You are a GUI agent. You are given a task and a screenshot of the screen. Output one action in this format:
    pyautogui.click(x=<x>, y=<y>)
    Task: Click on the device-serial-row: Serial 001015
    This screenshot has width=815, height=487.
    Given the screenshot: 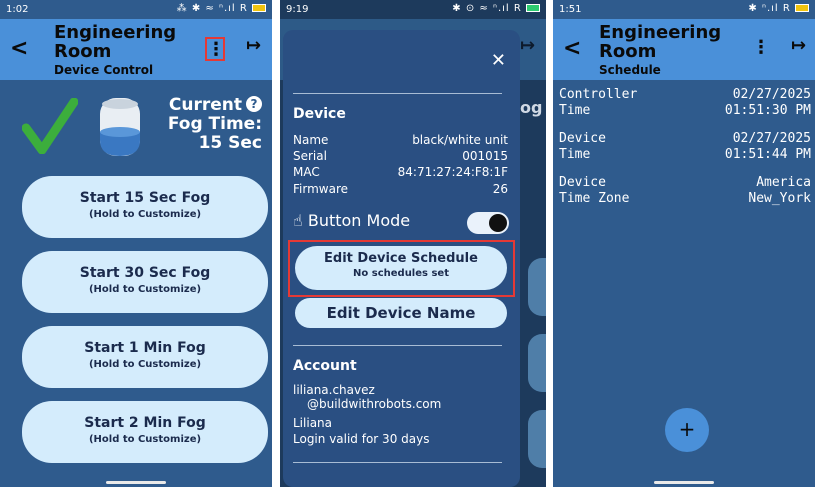 What is the action you would take?
    pyautogui.click(x=400, y=156)
    